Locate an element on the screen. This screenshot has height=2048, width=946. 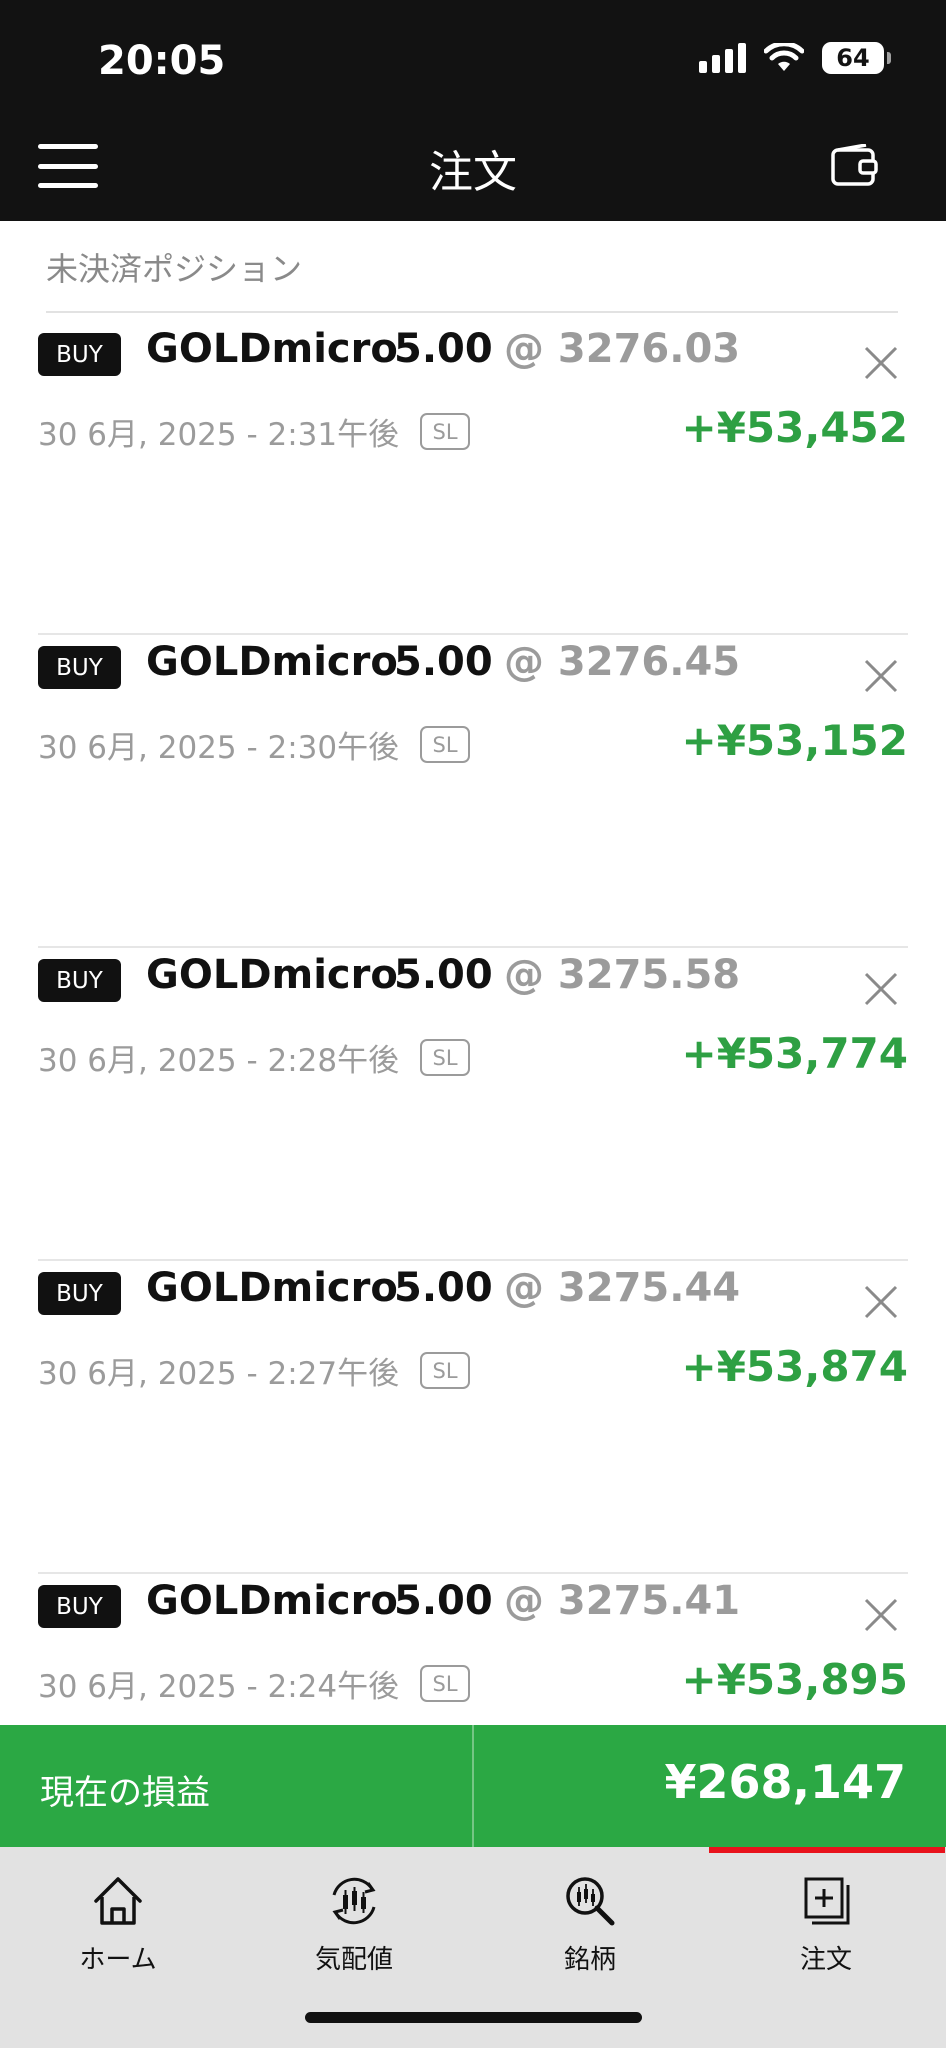
tab-quotes: 気配値 is located at coordinates (354, 1917).